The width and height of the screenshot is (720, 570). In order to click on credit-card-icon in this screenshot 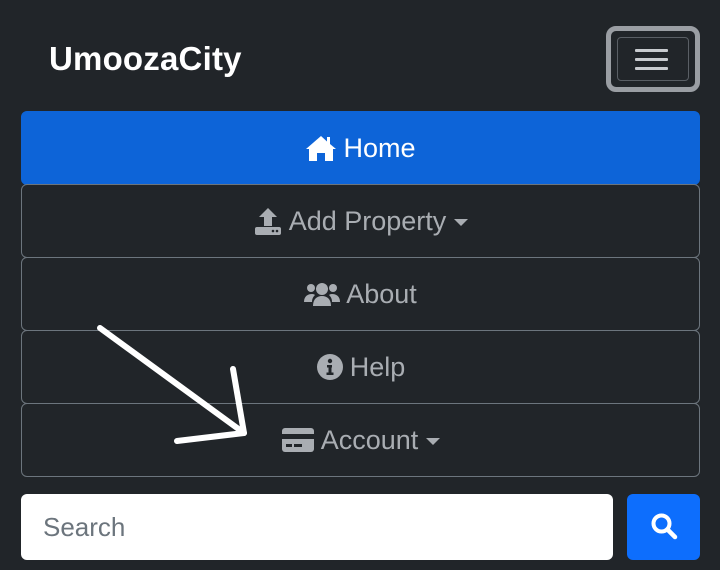, I will do `click(298, 440)`.